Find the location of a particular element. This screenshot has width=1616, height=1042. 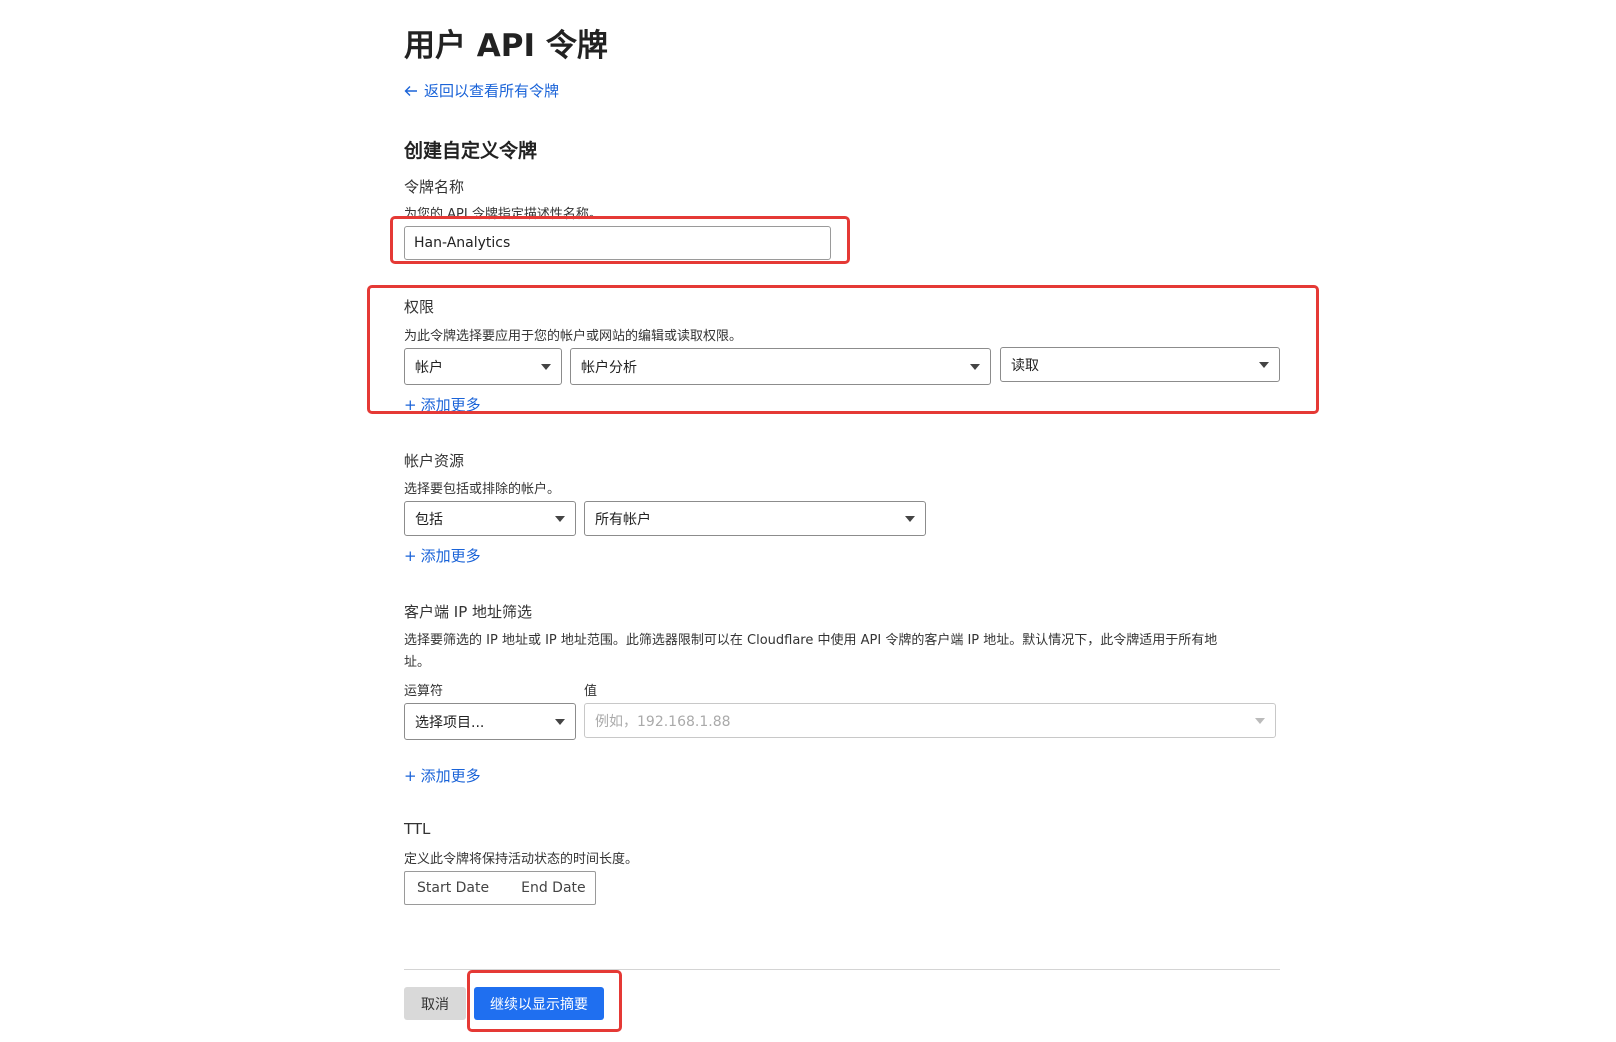

back-link-label: 返回以查看所有令牌 is located at coordinates (492, 91).